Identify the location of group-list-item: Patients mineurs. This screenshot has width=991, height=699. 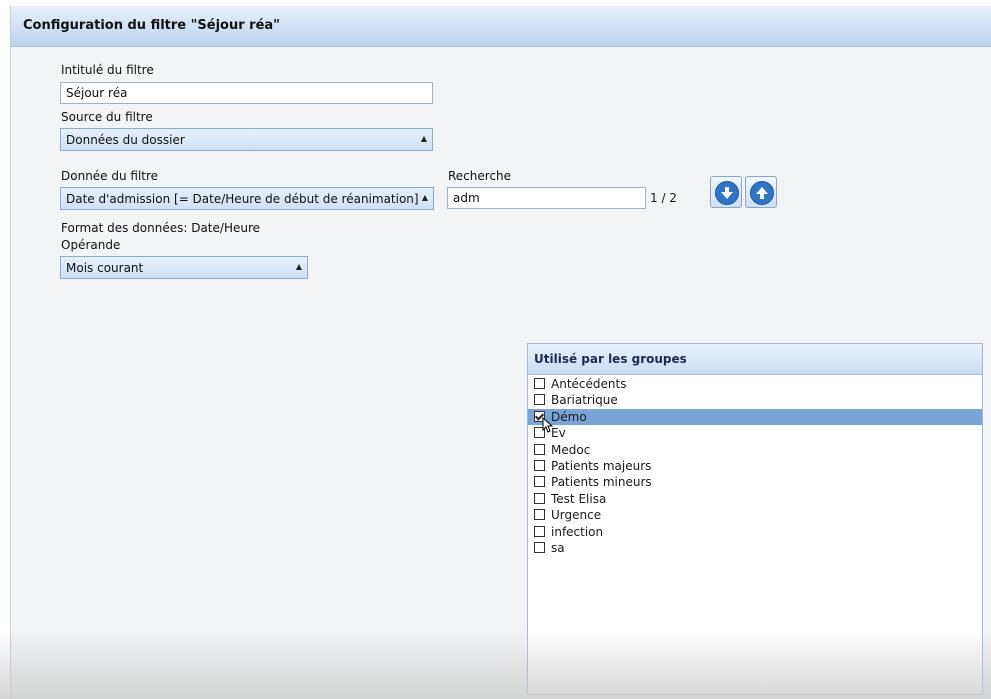
(755, 482).